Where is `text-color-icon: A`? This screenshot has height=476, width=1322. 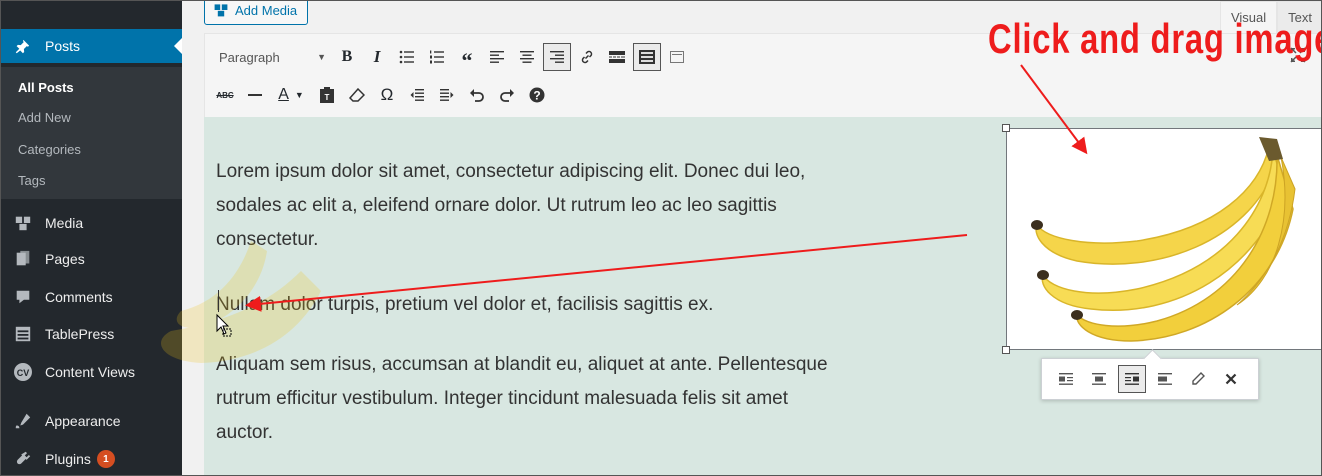 text-color-icon: A is located at coordinates (283, 94).